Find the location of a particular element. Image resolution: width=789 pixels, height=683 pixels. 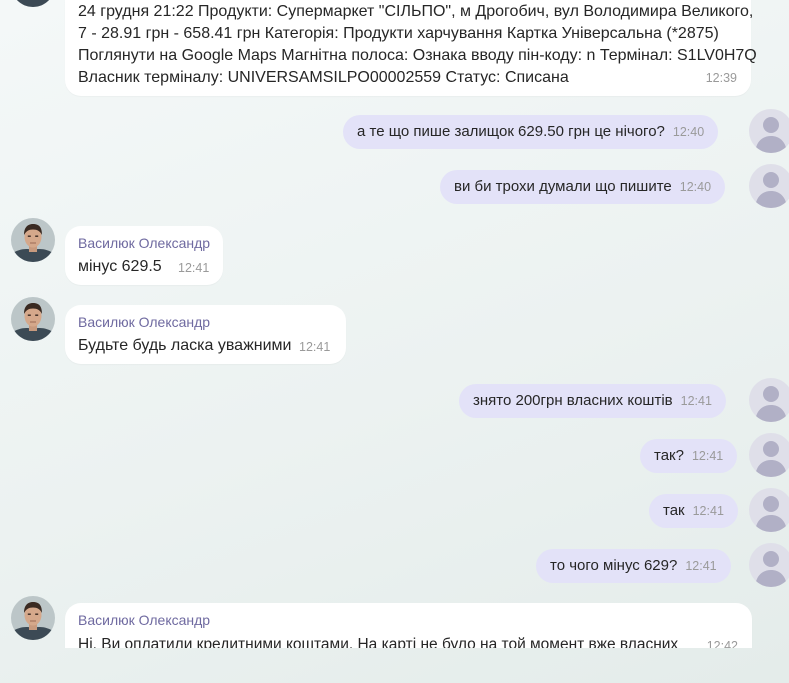

outgoing-message: так? 12:41 is located at coordinates (689, 456).